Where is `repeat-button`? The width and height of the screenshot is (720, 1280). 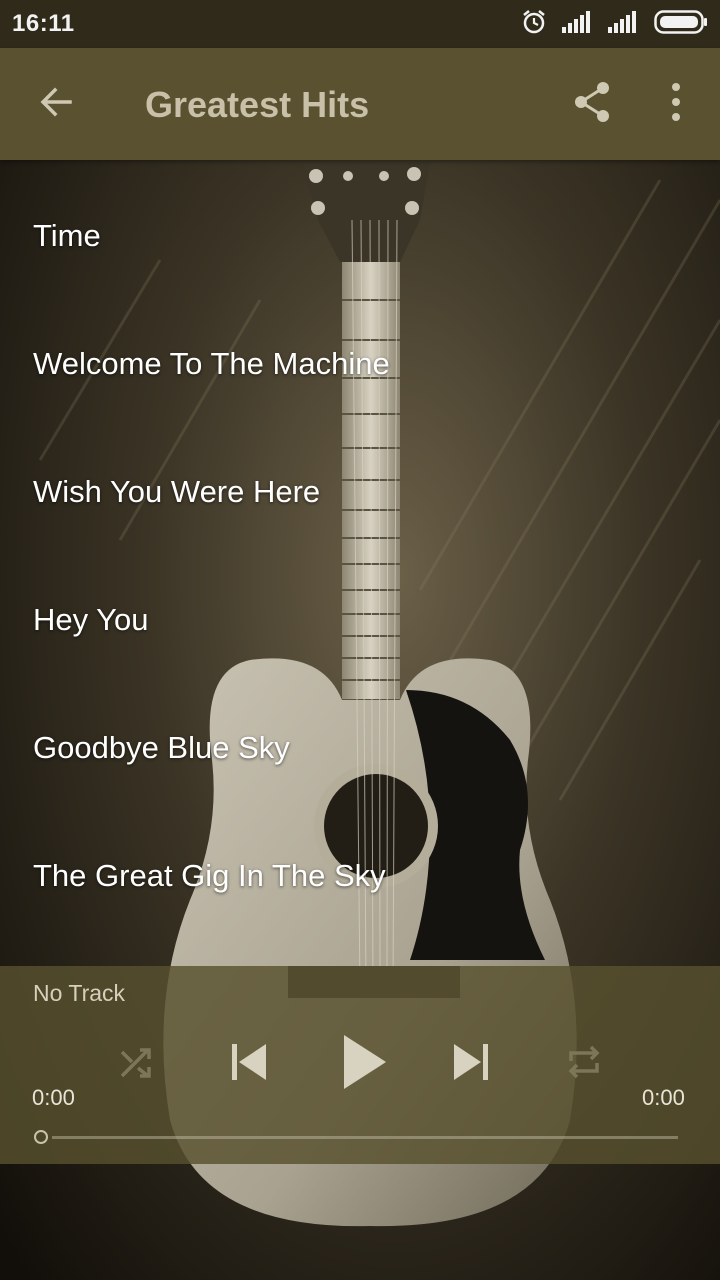 repeat-button is located at coordinates (584, 1064).